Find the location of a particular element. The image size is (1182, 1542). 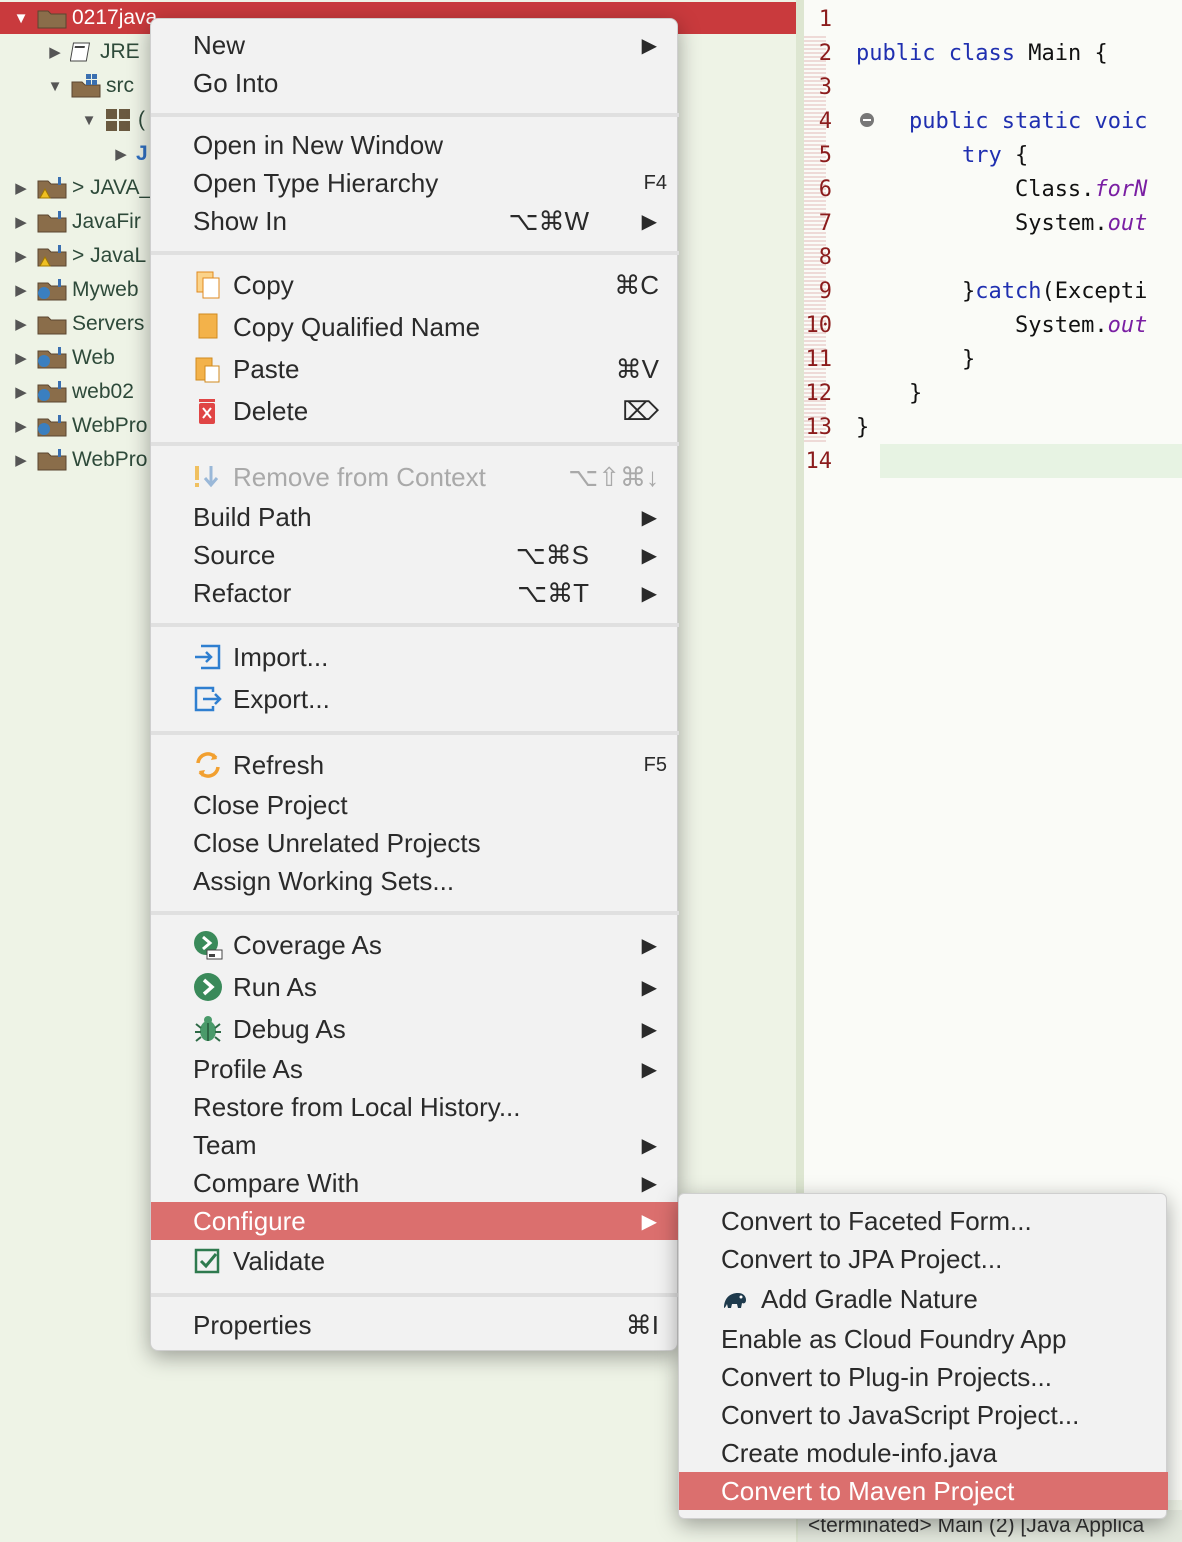

tree-item-jre: ▶ JRE is located at coordinates (93, 52).